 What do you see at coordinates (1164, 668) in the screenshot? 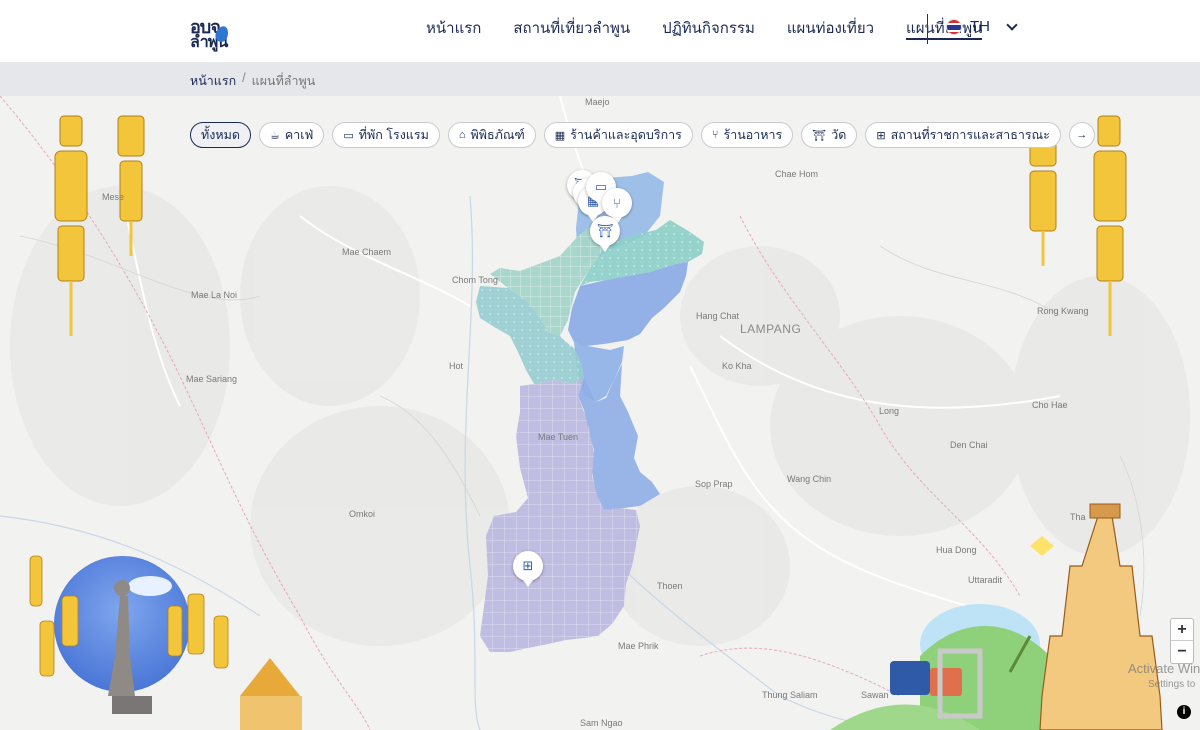
I see `activation-watermark: Activate Win` at bounding box center [1164, 668].